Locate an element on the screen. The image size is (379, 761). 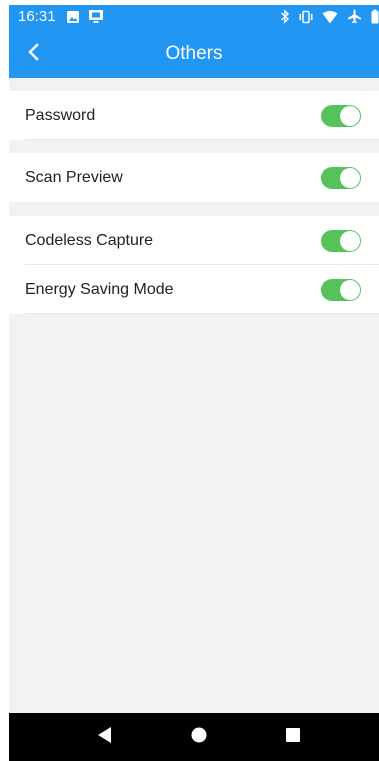
back-triangle-icon is located at coordinates (105, 737).